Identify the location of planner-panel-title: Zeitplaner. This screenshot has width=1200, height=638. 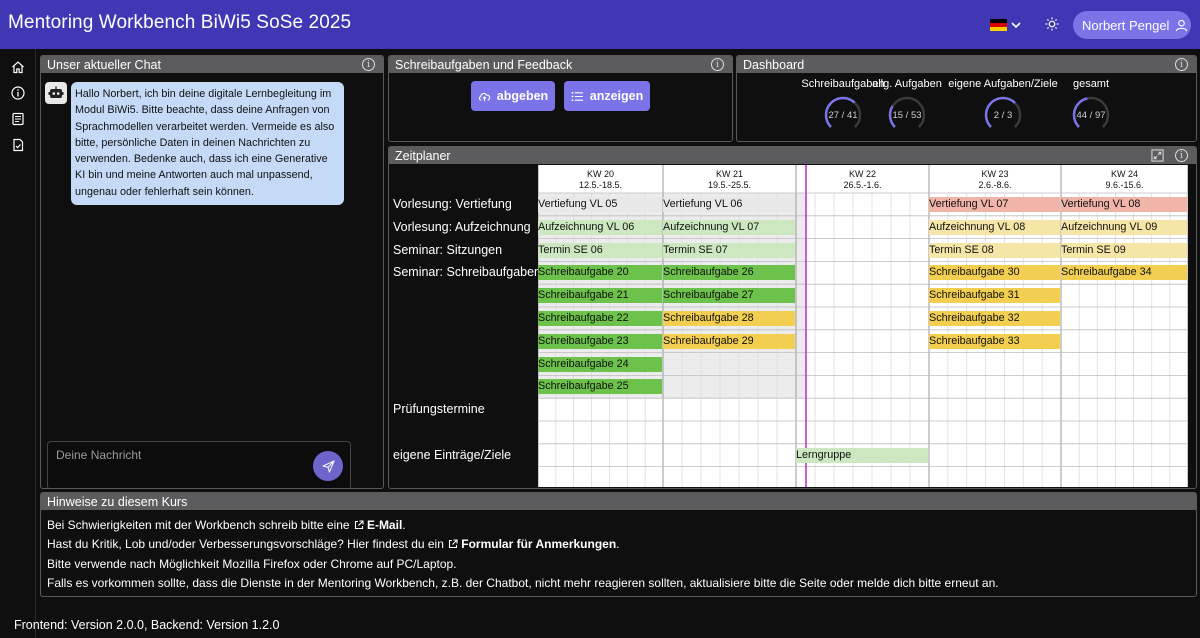
(423, 155).